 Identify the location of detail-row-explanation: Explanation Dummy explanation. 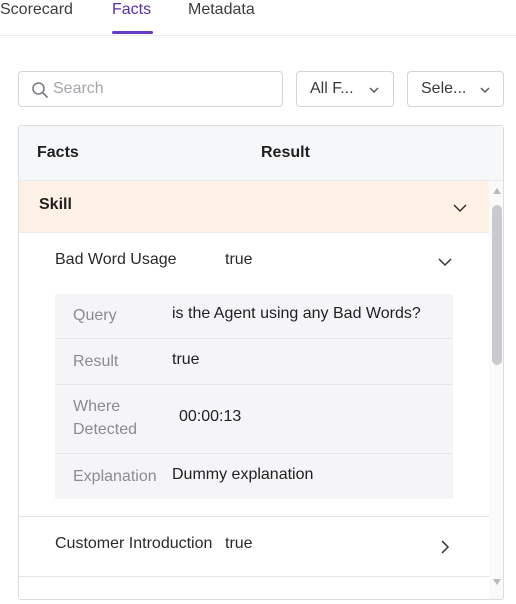
(254, 476).